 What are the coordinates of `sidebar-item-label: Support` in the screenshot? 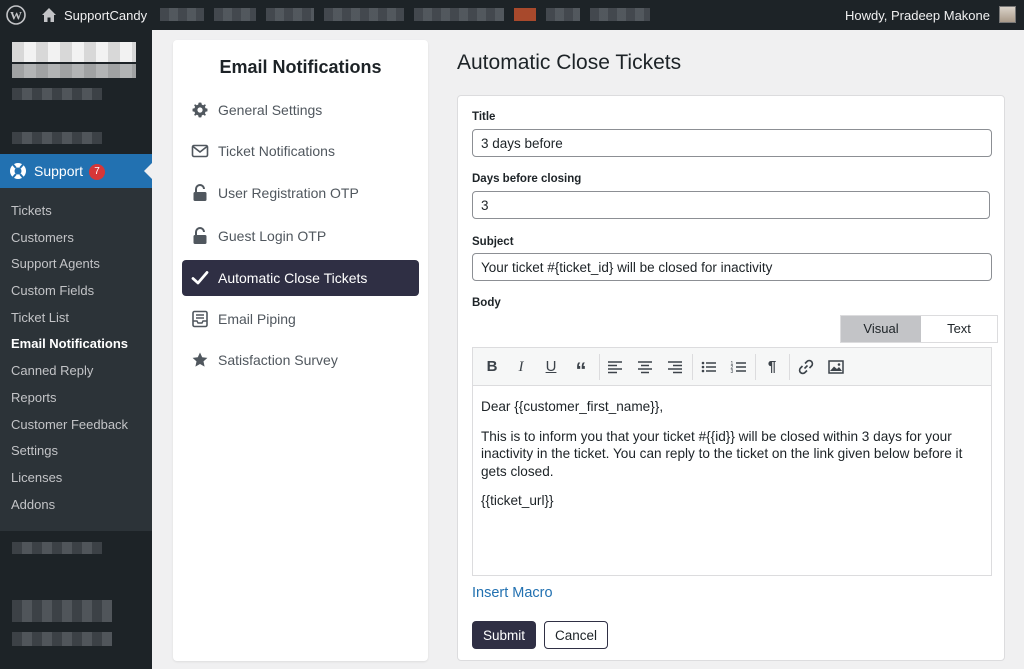 It's located at (59, 171).